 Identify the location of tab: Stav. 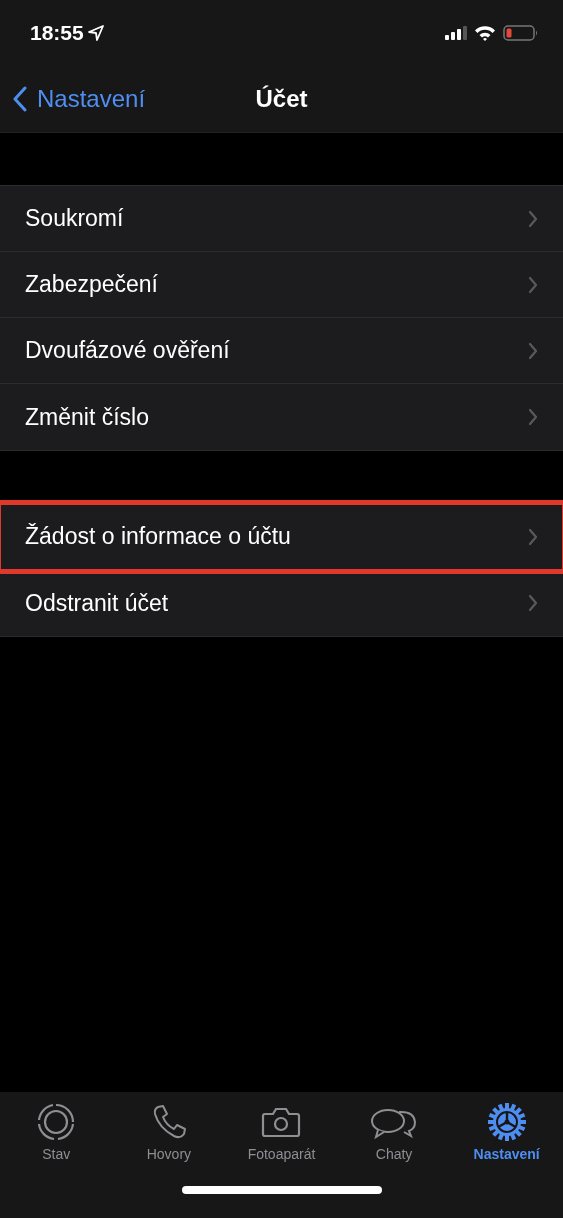
(56, 1132).